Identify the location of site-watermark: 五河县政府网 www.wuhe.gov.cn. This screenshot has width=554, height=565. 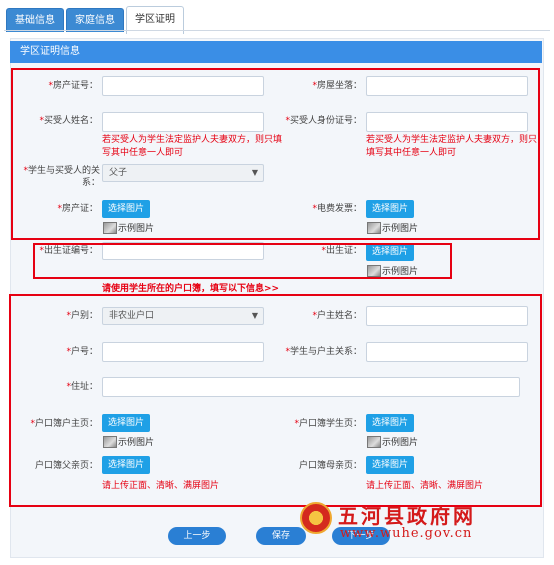
(427, 524).